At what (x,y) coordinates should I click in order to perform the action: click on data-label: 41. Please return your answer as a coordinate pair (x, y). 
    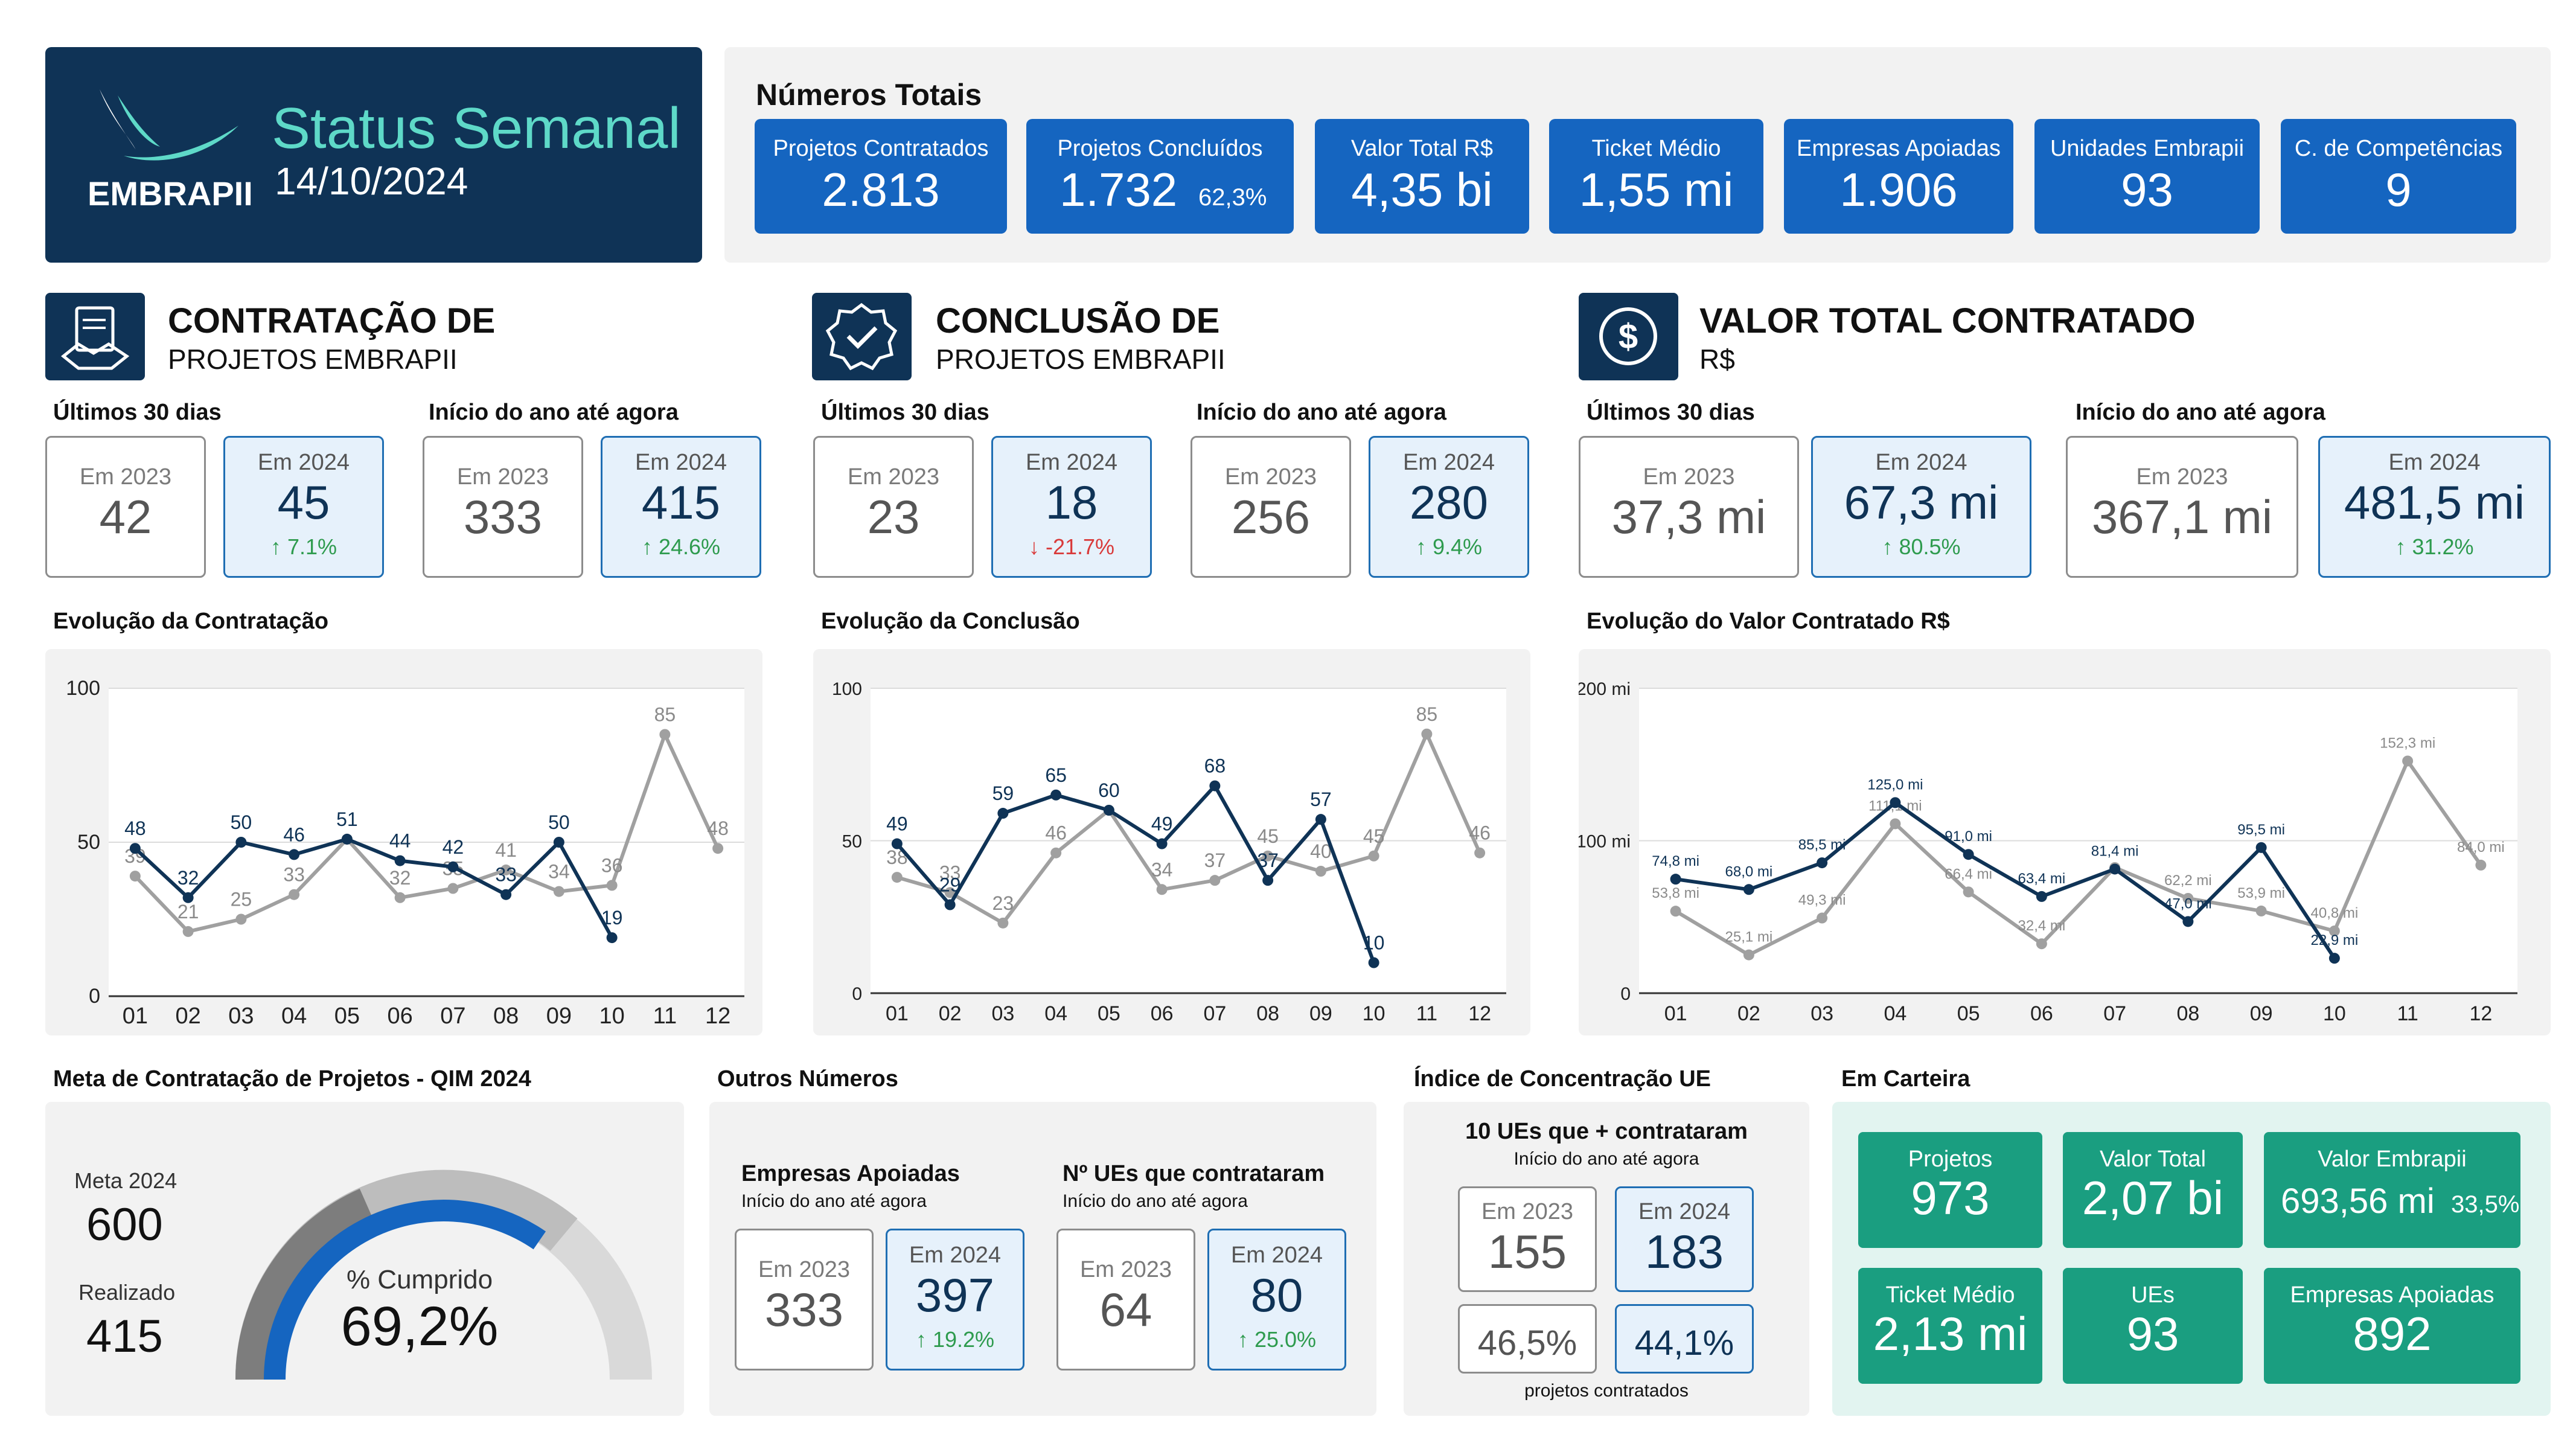
    Looking at the image, I should click on (506, 850).